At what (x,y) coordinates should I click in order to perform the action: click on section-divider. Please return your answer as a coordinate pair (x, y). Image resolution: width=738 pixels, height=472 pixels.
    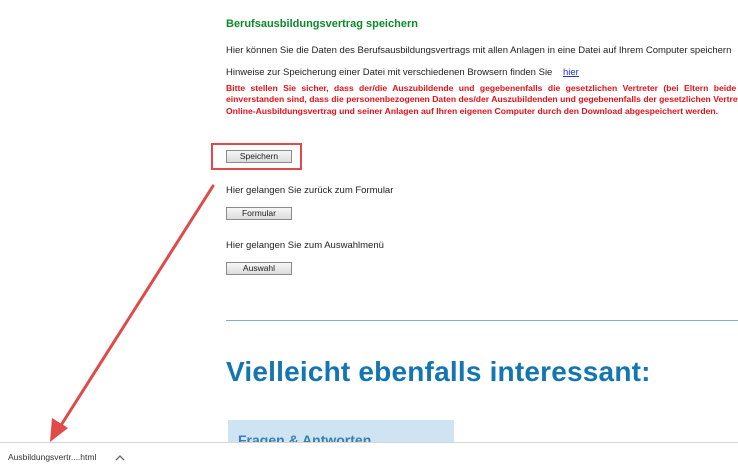
    Looking at the image, I should click on (482, 320).